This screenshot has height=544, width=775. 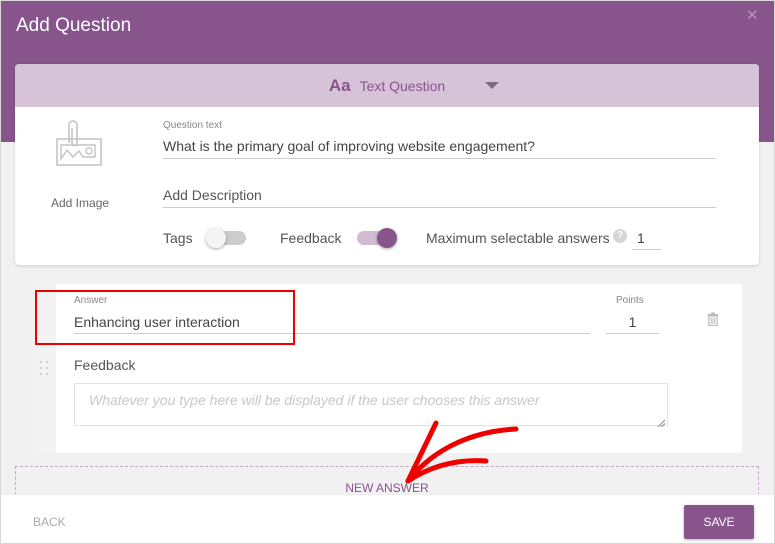 I want to click on tags-toggle, so click(x=226, y=238).